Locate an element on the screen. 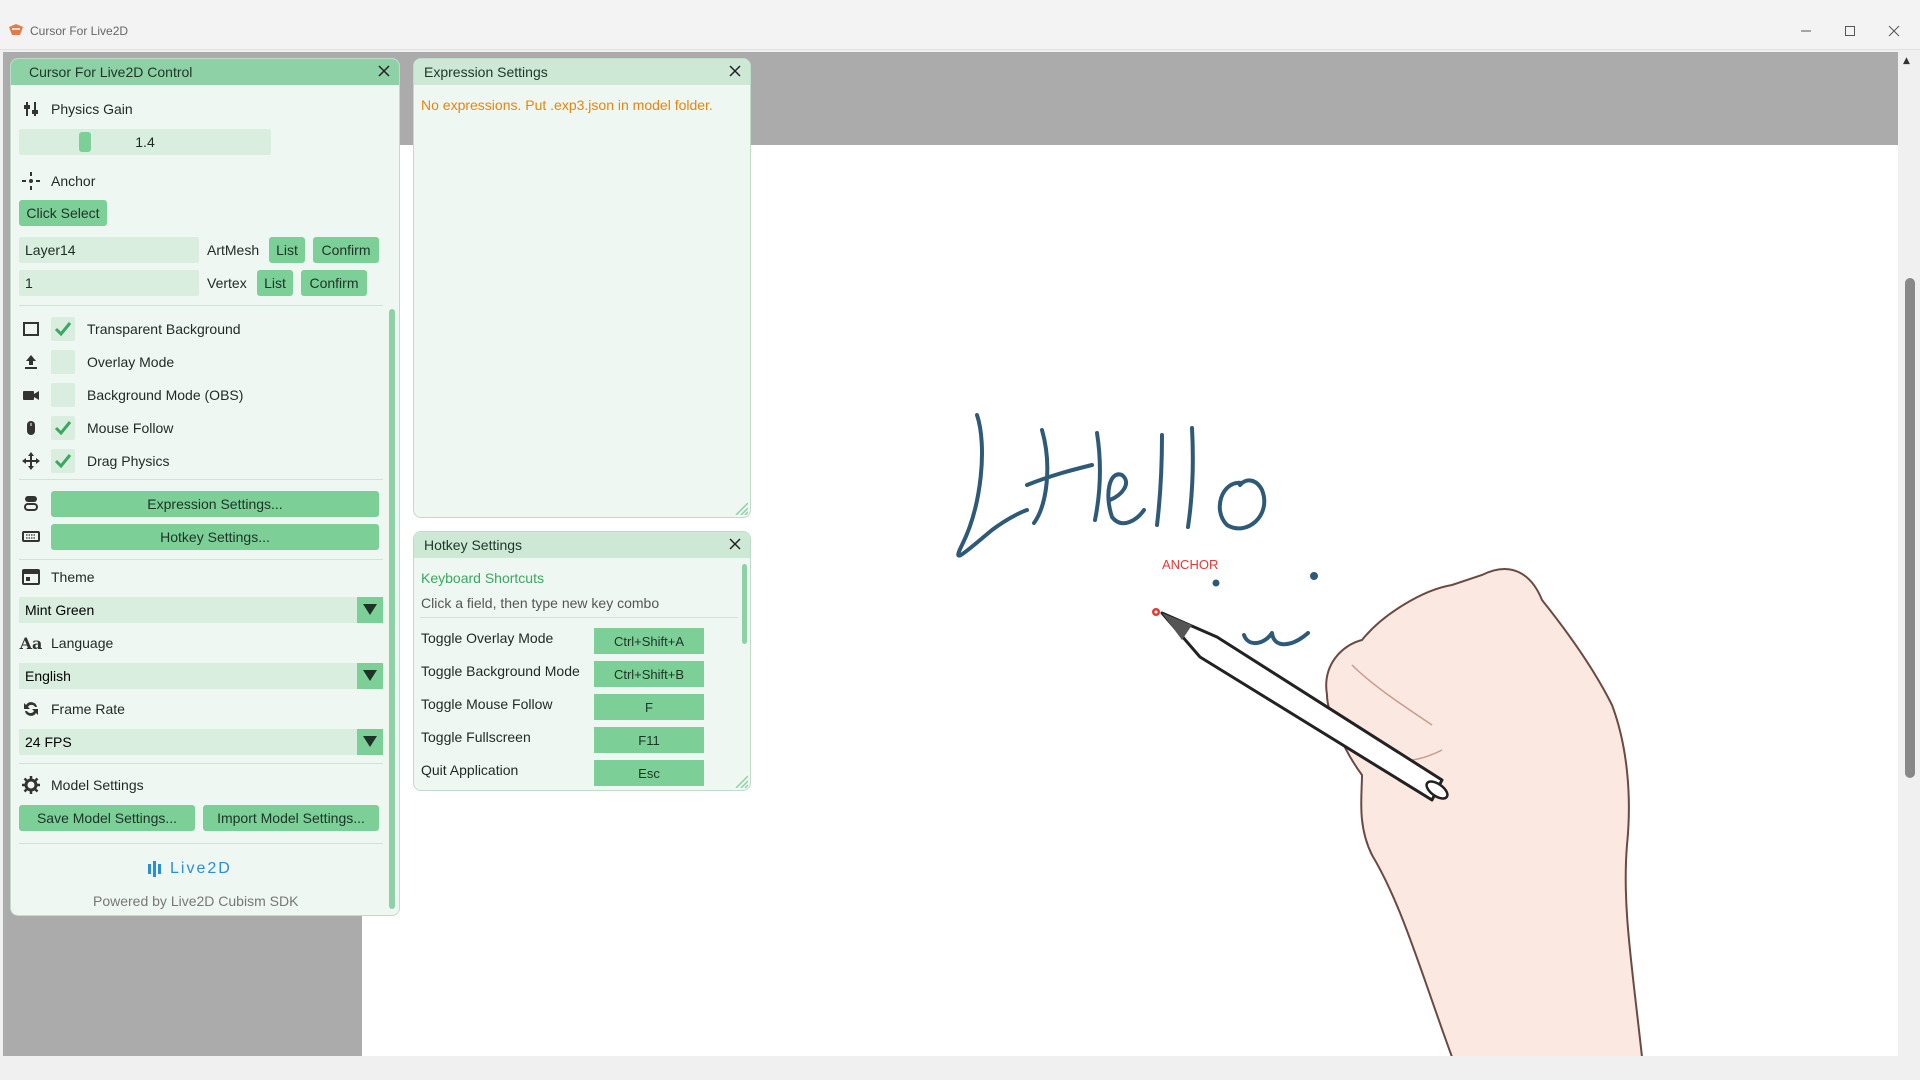  theme-label: Theme is located at coordinates (73, 577).